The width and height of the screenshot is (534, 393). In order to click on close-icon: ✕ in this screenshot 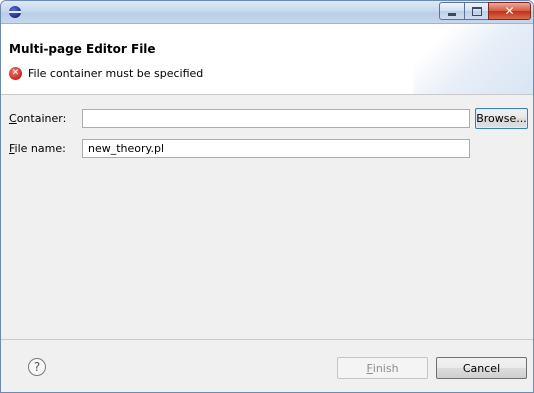, I will do `click(509, 11)`.